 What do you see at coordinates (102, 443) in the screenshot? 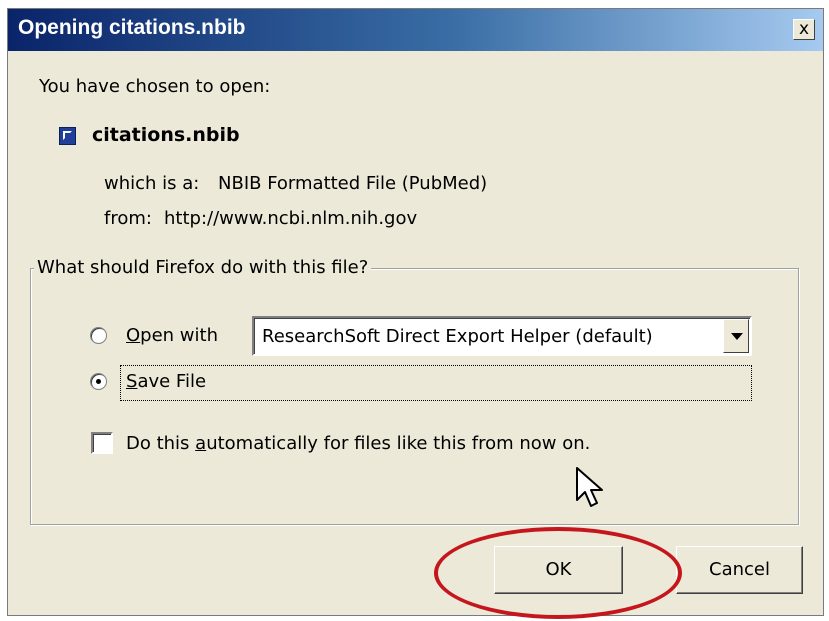
I see `auto-action-checkbox` at bounding box center [102, 443].